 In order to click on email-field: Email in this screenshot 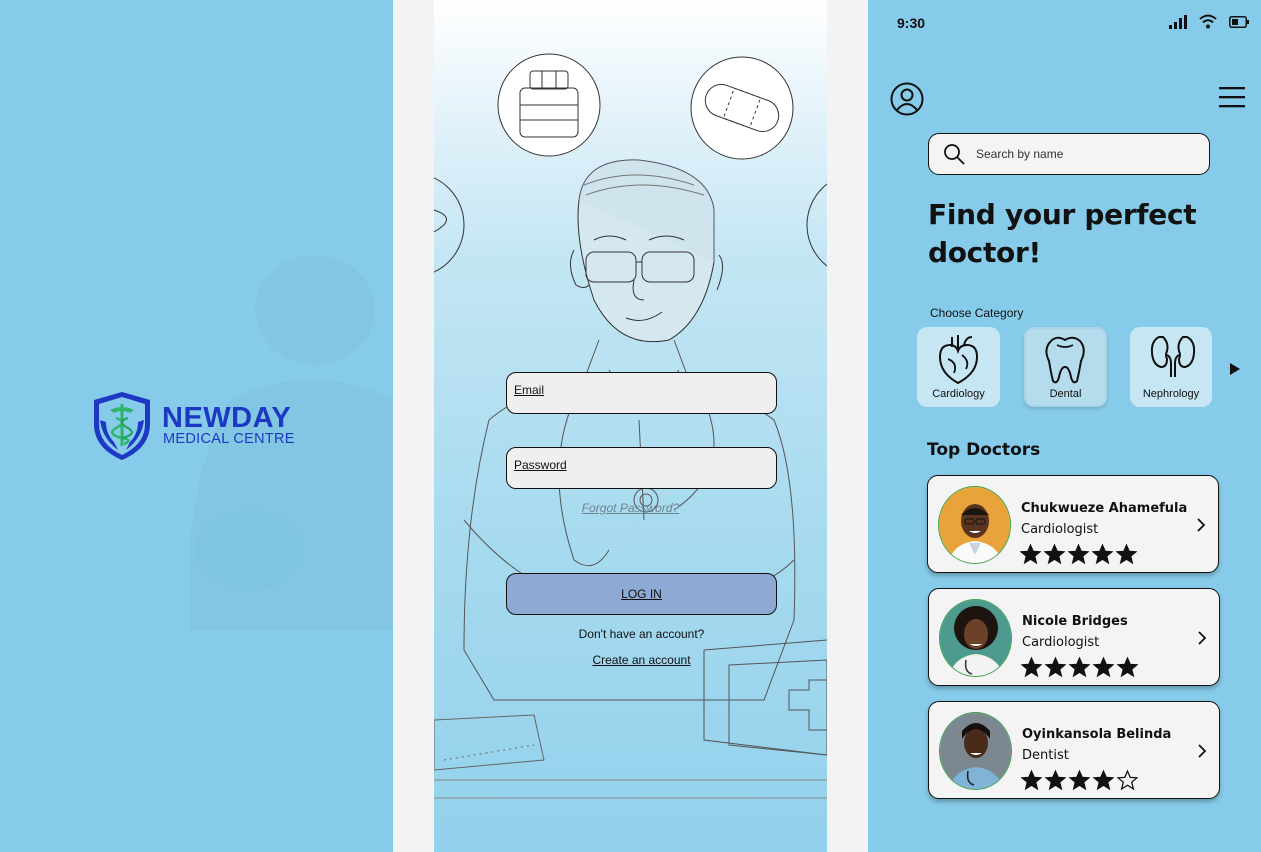, I will do `click(641, 393)`.